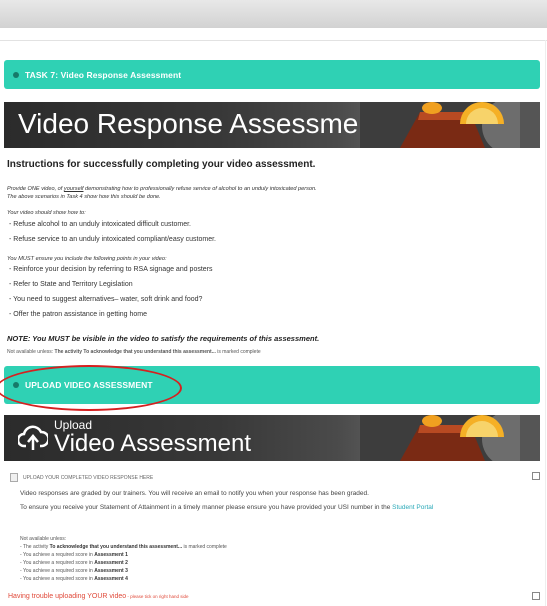  What do you see at coordinates (153, 443) in the screenshot?
I see `banner-big-text: Video Assessment` at bounding box center [153, 443].